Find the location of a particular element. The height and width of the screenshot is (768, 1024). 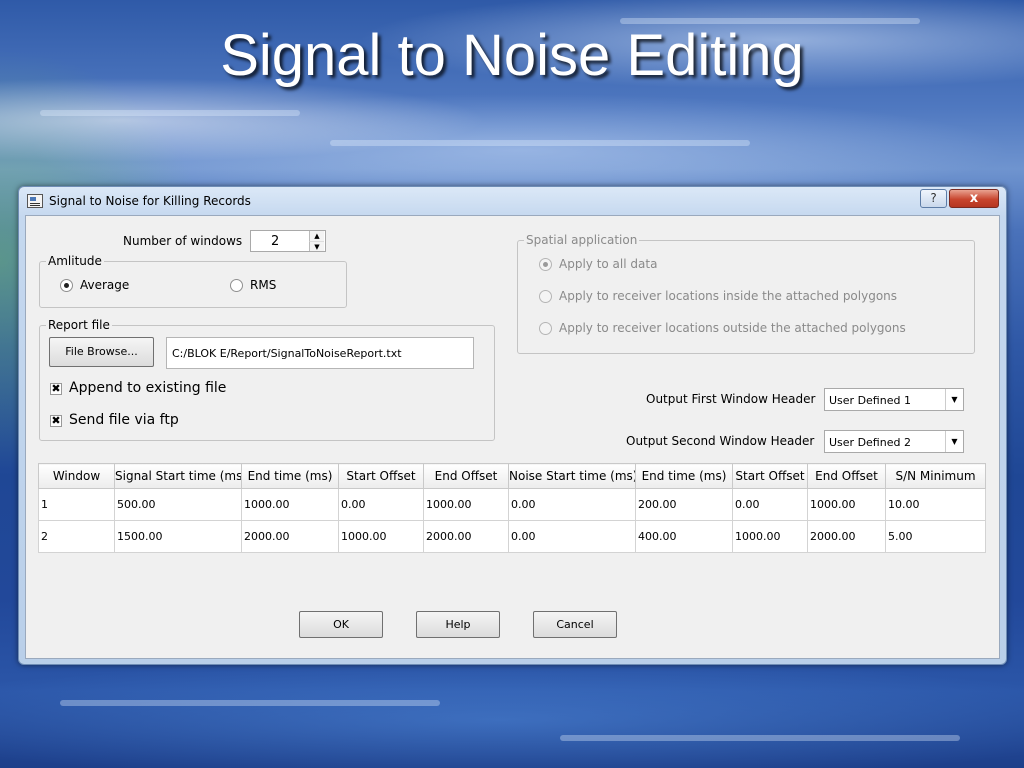

output-second-combo: User Defined 2 ▼ is located at coordinates (894, 441).